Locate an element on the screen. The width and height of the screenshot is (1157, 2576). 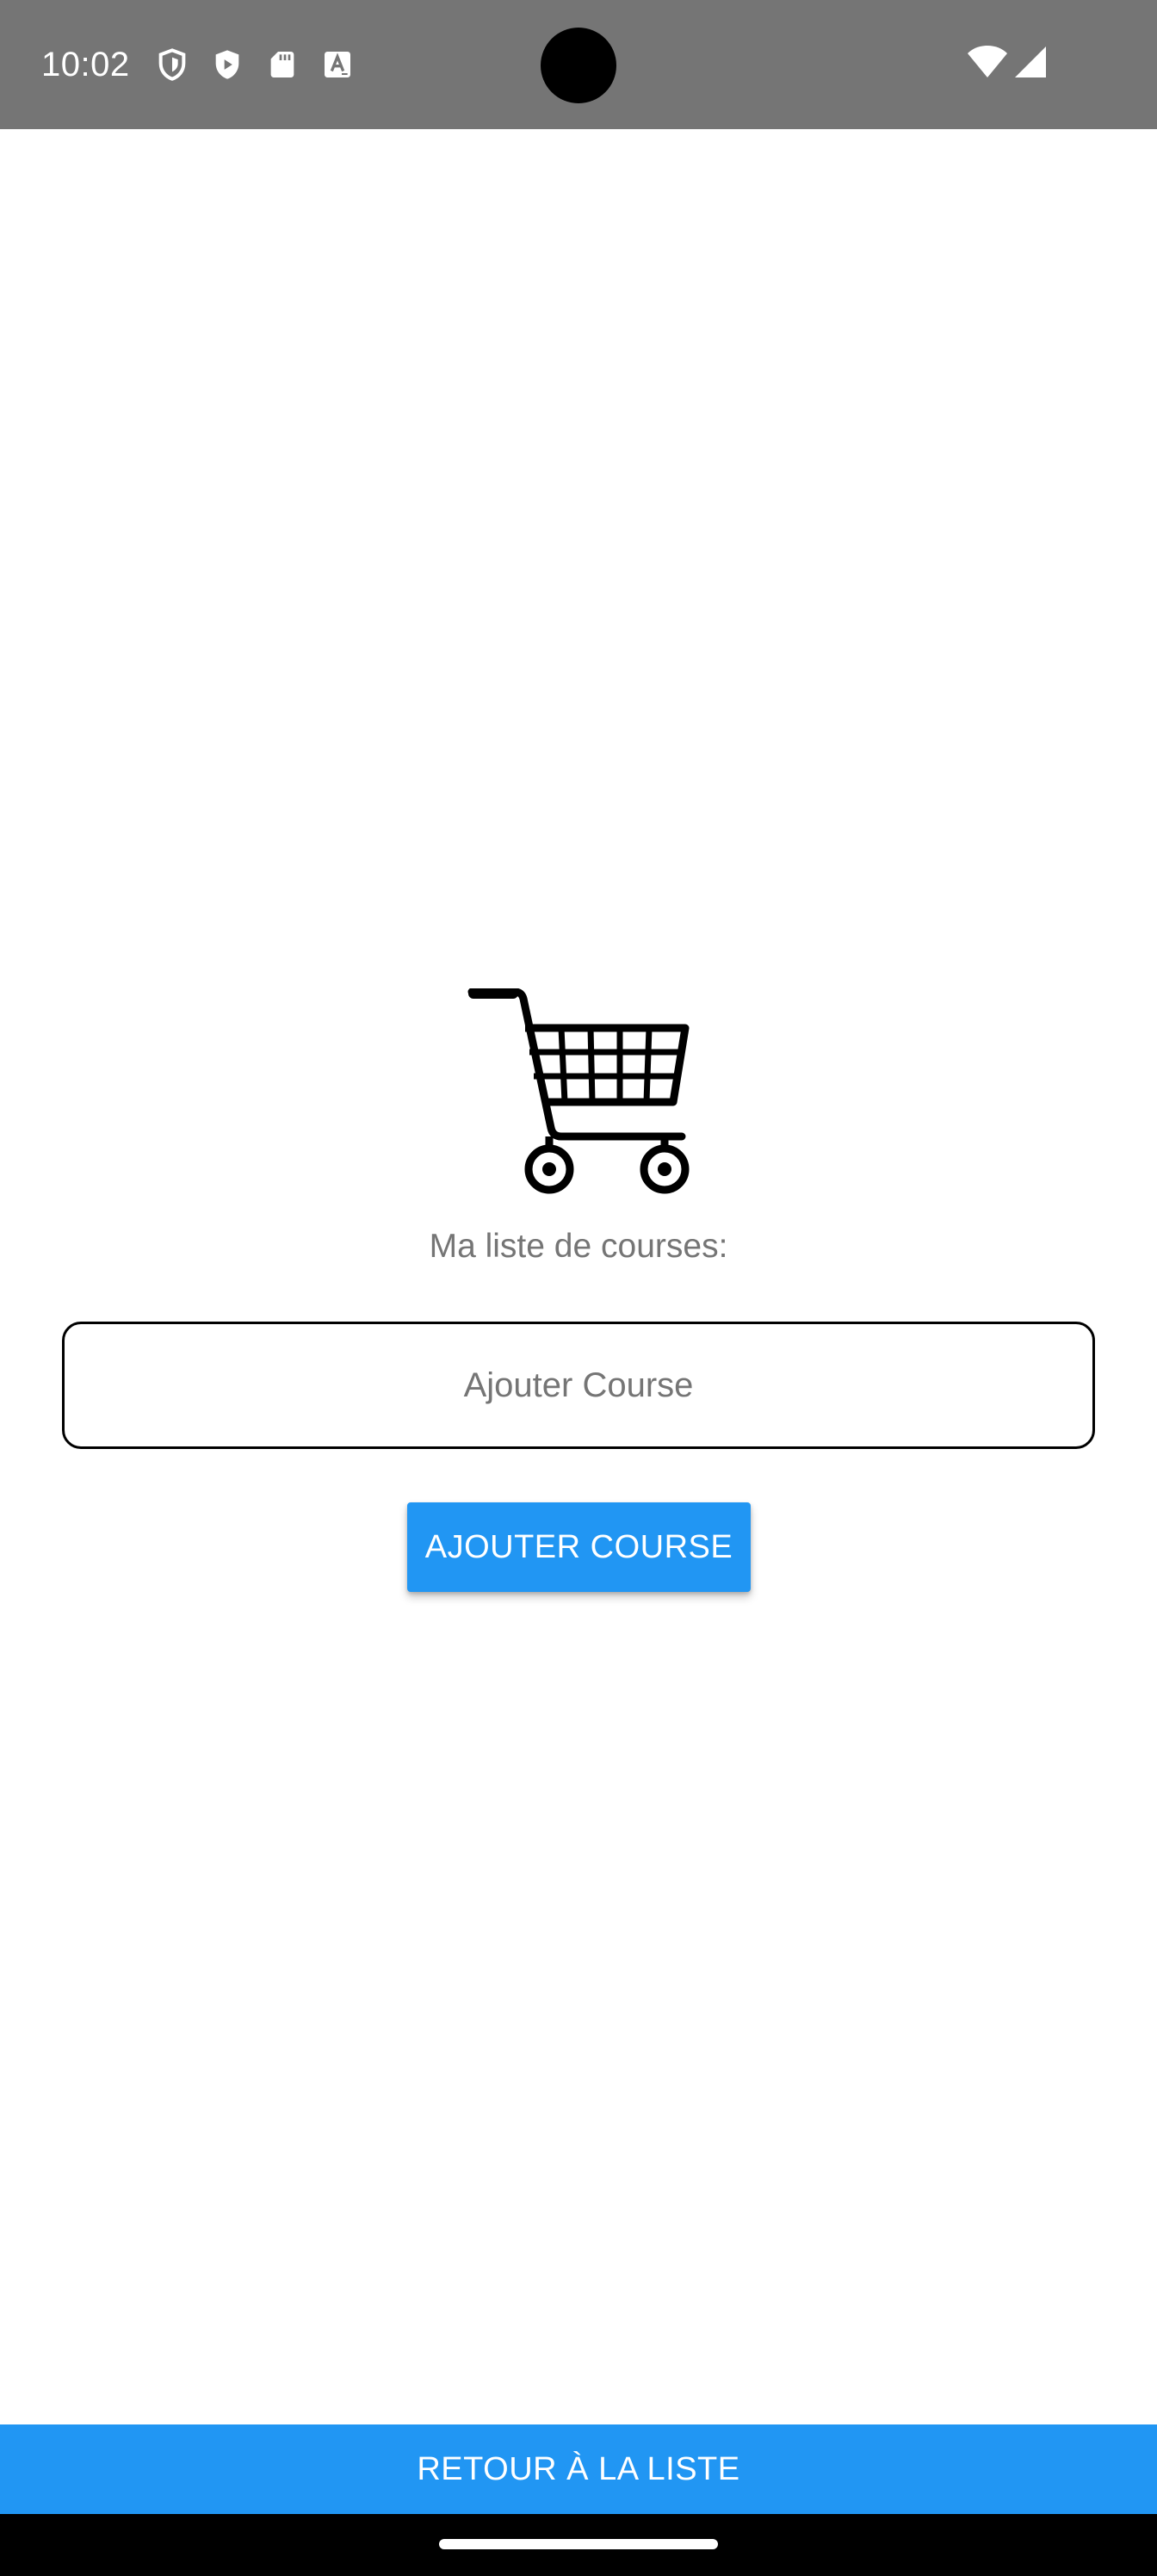
status-time: 10:02 is located at coordinates (86, 65).